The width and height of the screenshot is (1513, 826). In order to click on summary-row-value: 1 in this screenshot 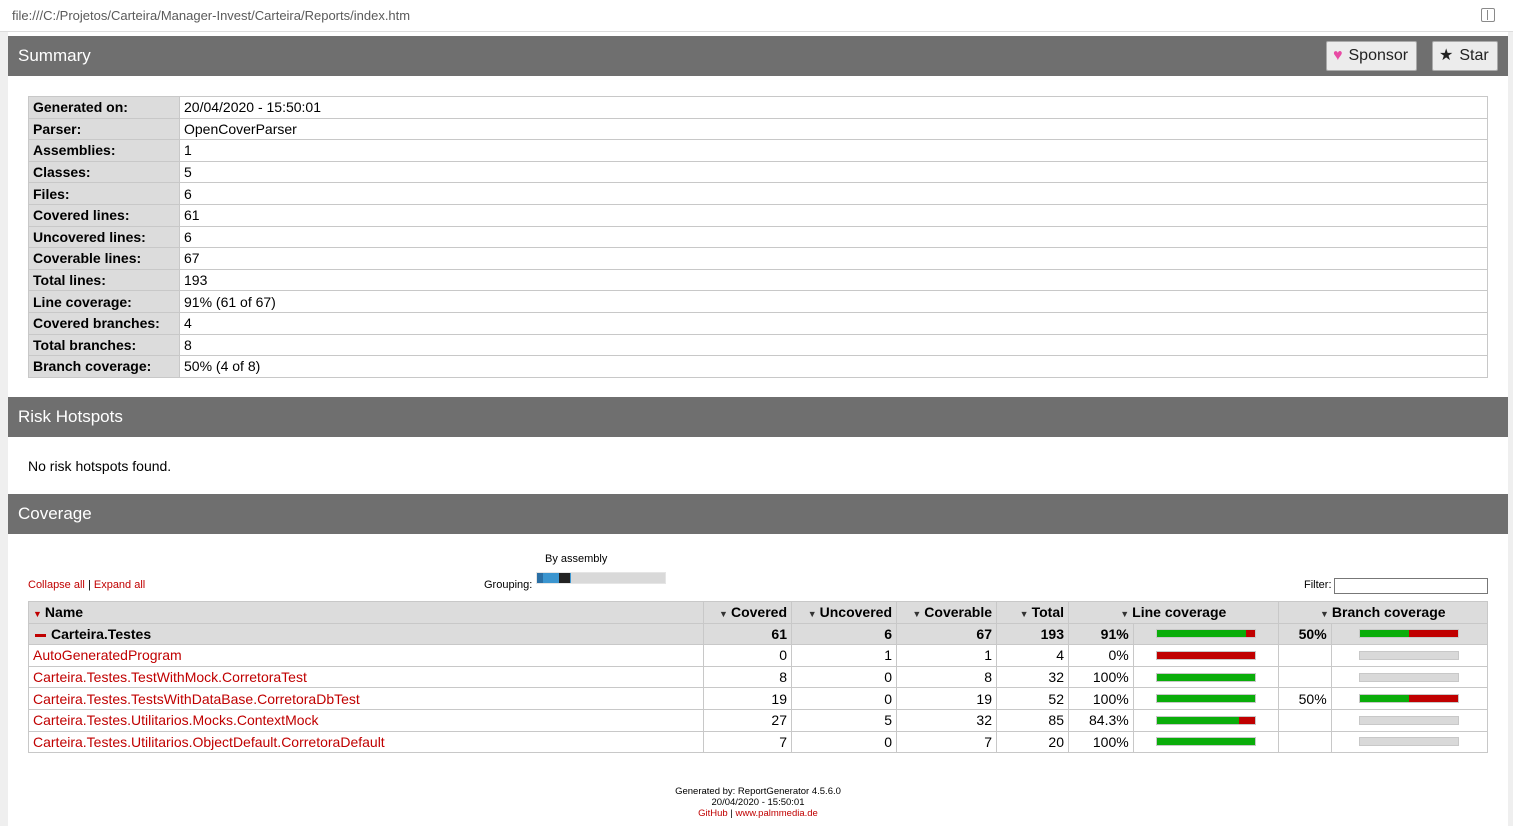, I will do `click(833, 150)`.